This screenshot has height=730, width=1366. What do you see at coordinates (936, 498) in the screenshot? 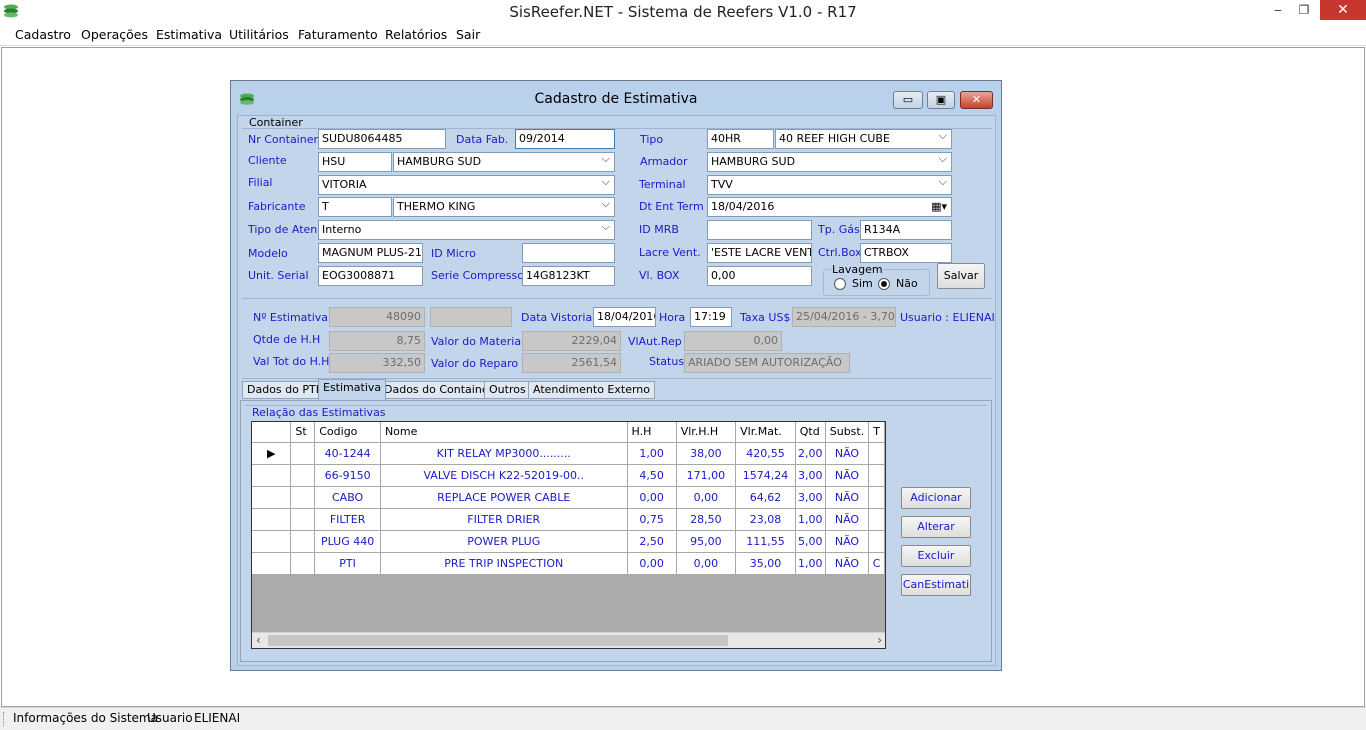
I see `adicionar-button: Adicionar` at bounding box center [936, 498].